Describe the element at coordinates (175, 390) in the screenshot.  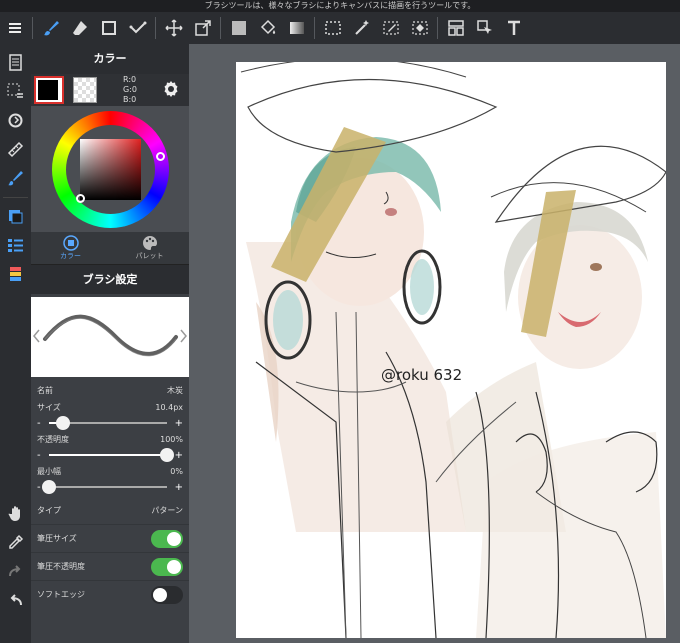
I see `name-value: 木炭` at that location.